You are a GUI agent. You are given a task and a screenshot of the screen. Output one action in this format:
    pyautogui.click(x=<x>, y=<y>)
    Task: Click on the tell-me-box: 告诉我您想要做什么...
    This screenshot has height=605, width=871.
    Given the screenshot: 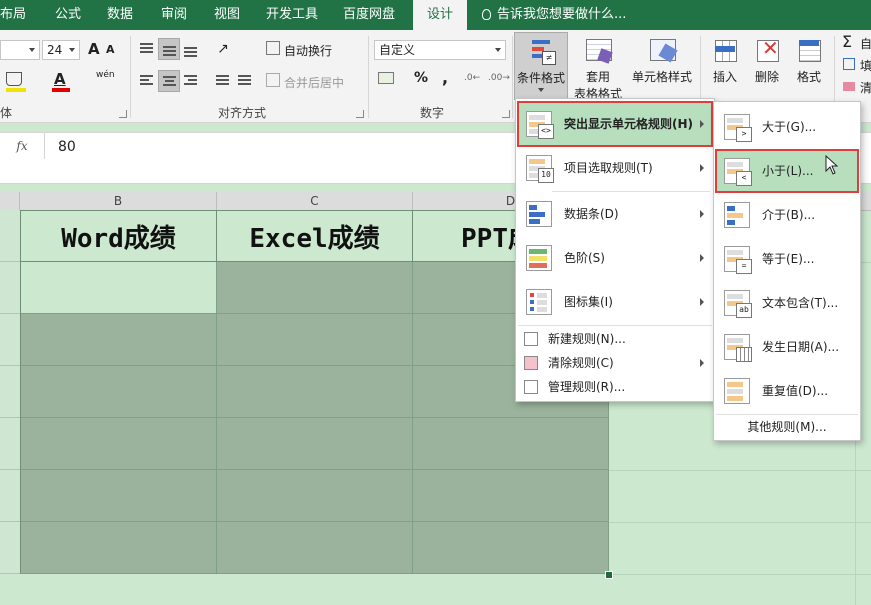 What is the action you would take?
    pyautogui.click(x=554, y=15)
    